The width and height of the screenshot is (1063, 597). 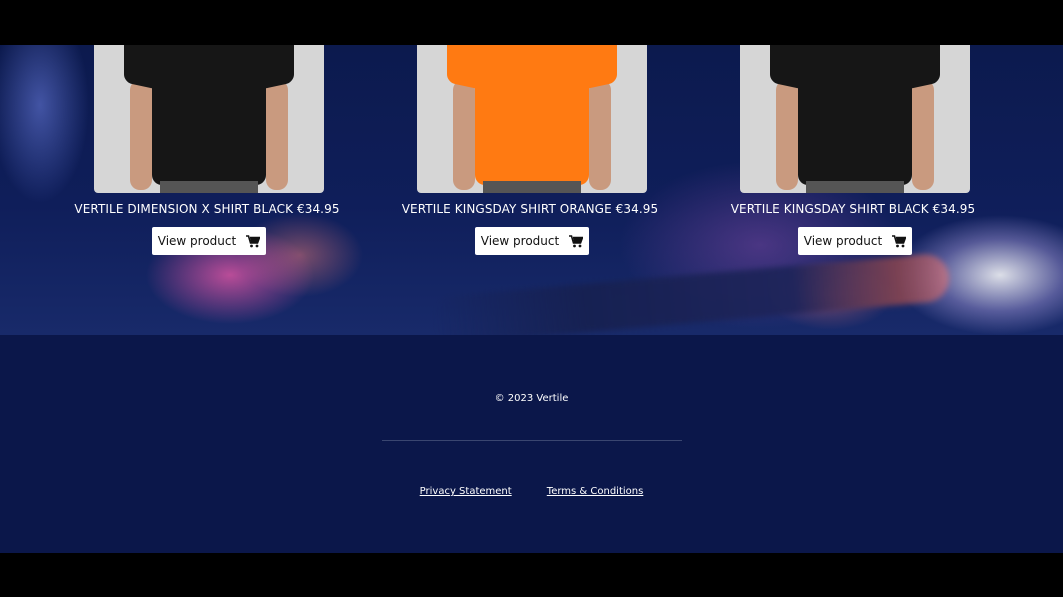 What do you see at coordinates (531, 575) in the screenshot?
I see `bottom-bar` at bounding box center [531, 575].